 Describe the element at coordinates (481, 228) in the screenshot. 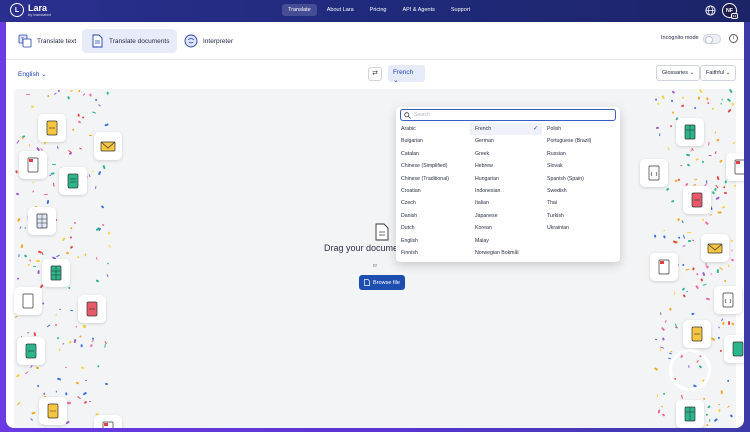

I see `language-option: Korean` at that location.